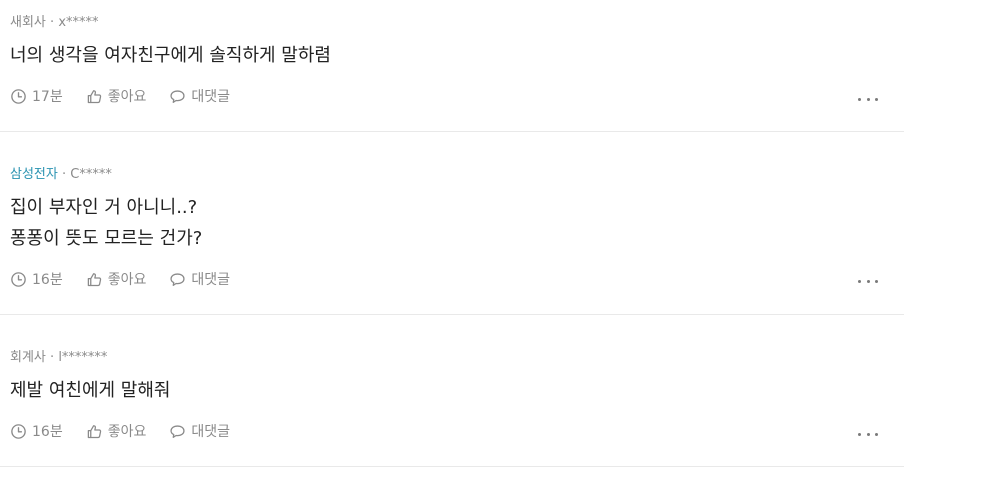  What do you see at coordinates (83, 357) in the screenshot?
I see `author-nickname: l*******` at bounding box center [83, 357].